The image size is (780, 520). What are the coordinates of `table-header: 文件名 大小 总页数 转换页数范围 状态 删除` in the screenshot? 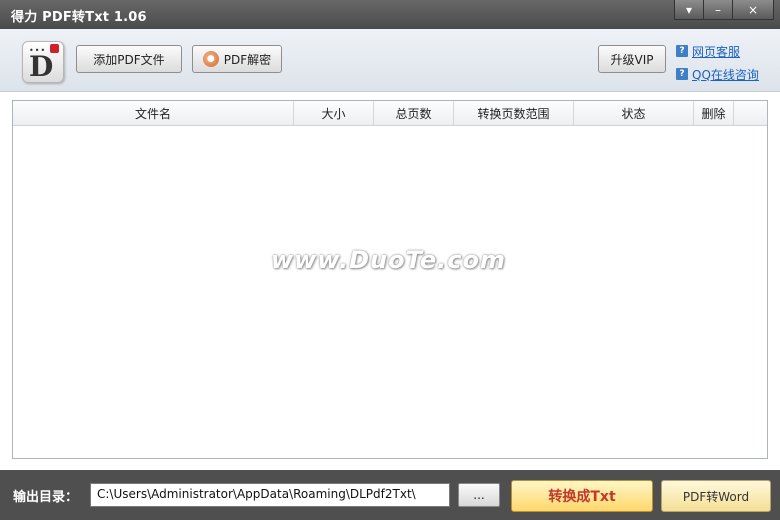 It's located at (390, 113).